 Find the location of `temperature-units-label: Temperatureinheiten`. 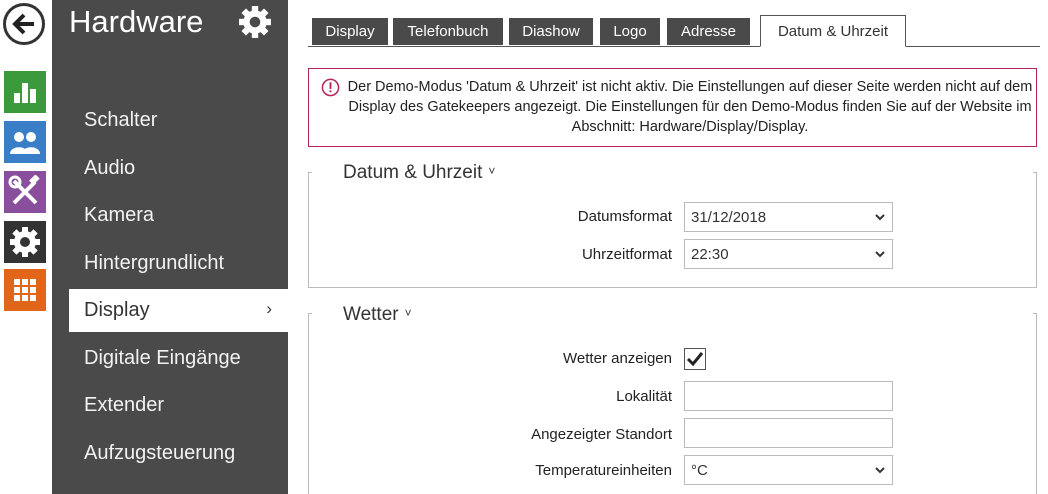

temperature-units-label: Temperatureinheiten is located at coordinates (603, 470).